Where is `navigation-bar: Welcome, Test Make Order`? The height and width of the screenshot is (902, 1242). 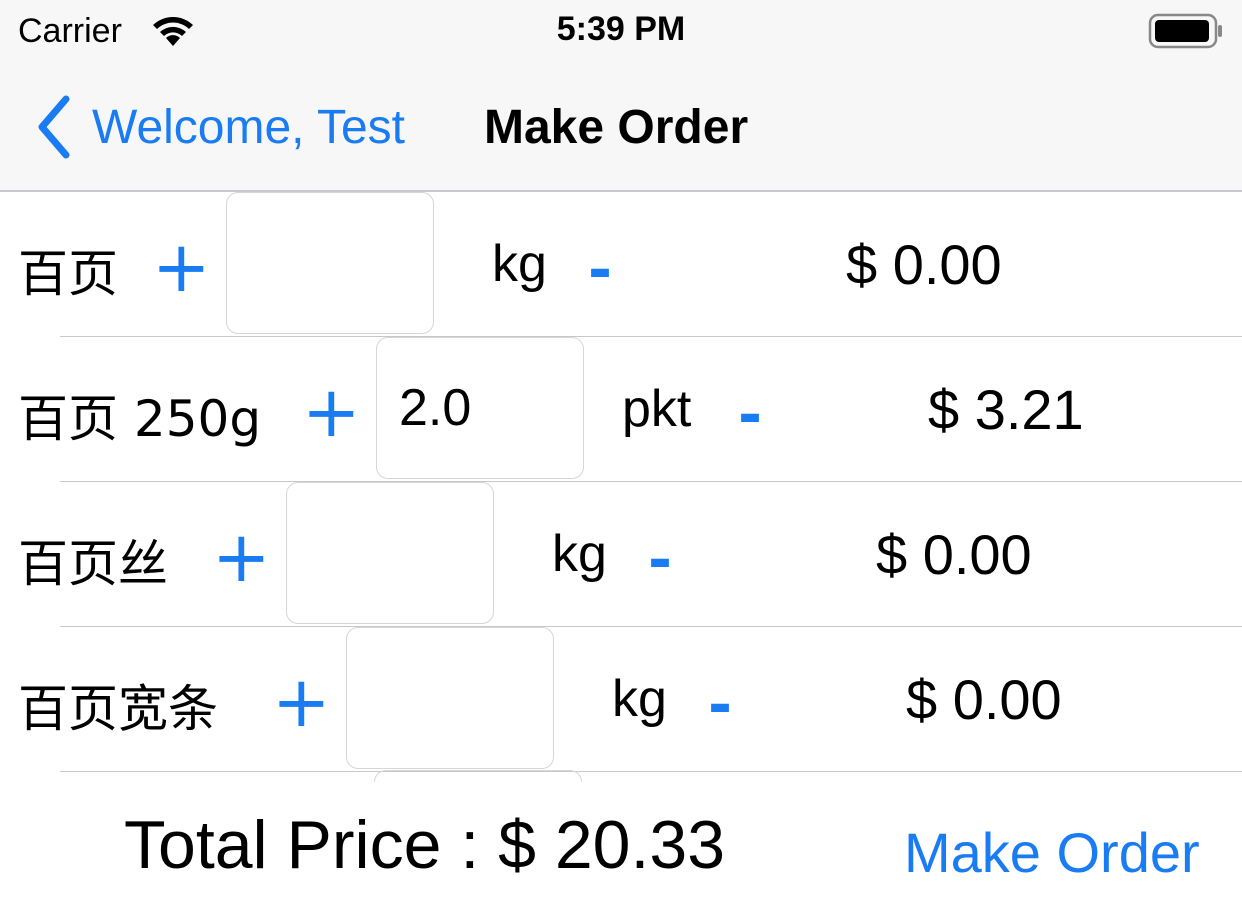 navigation-bar: Welcome, Test Make Order is located at coordinates (621, 127).